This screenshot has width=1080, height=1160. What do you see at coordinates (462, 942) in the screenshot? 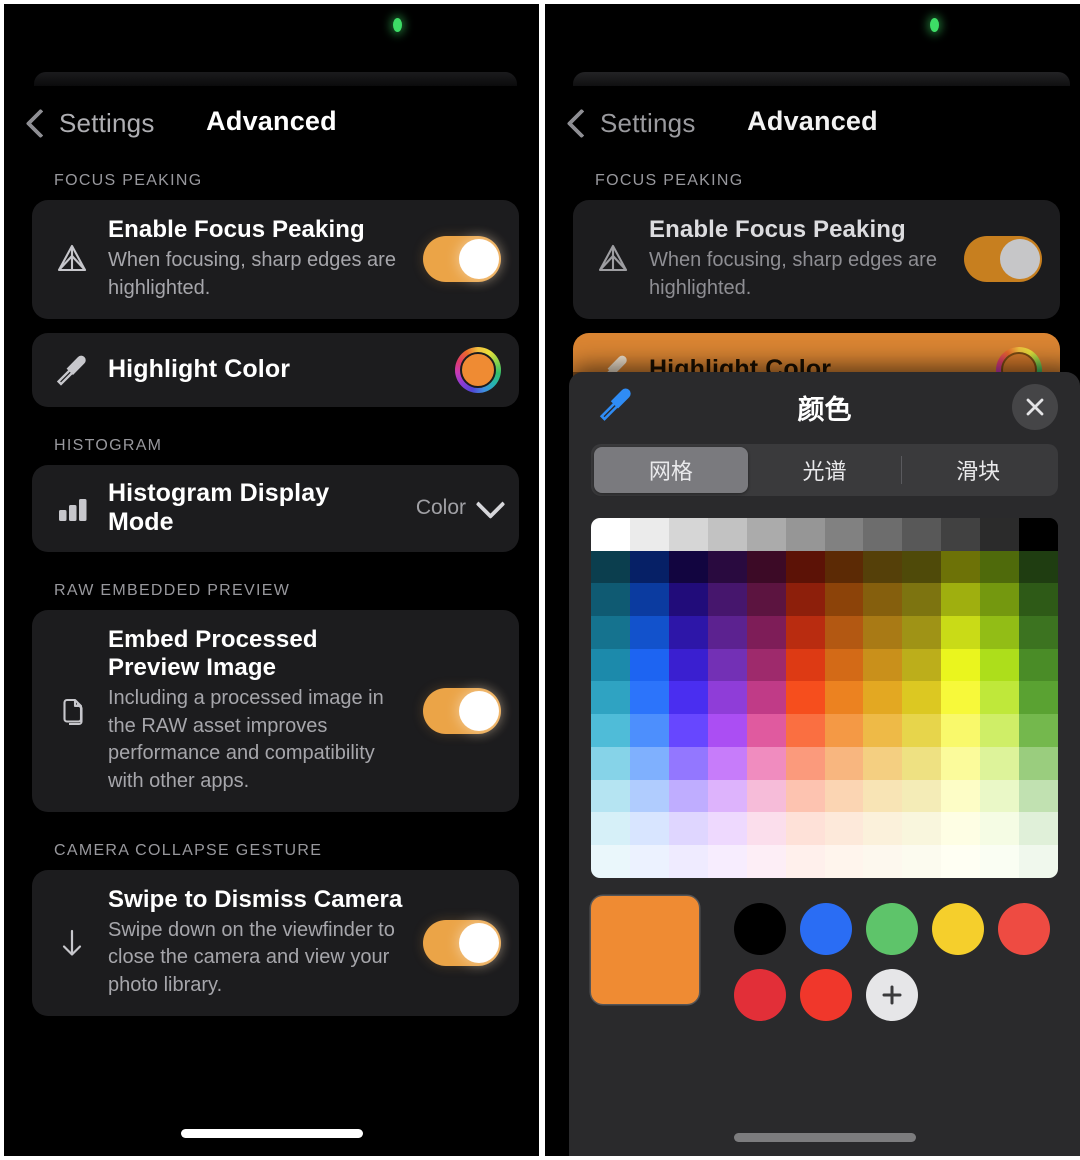
I see `toggle-swipe-to-dismiss` at bounding box center [462, 942].